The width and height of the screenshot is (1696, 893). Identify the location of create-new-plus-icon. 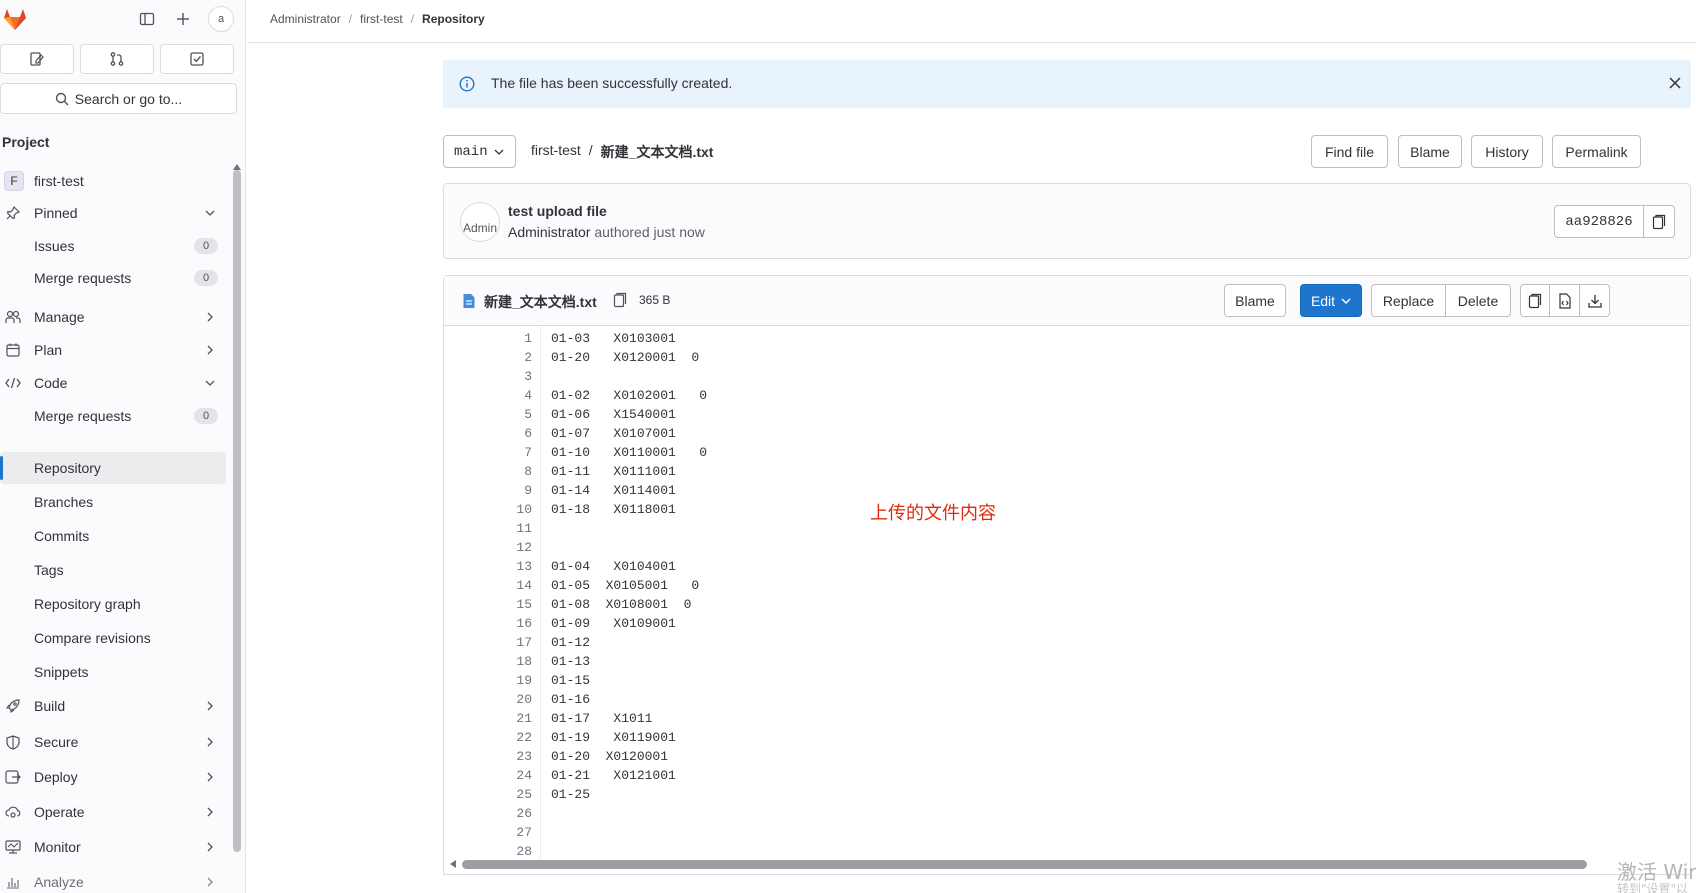
(183, 19).